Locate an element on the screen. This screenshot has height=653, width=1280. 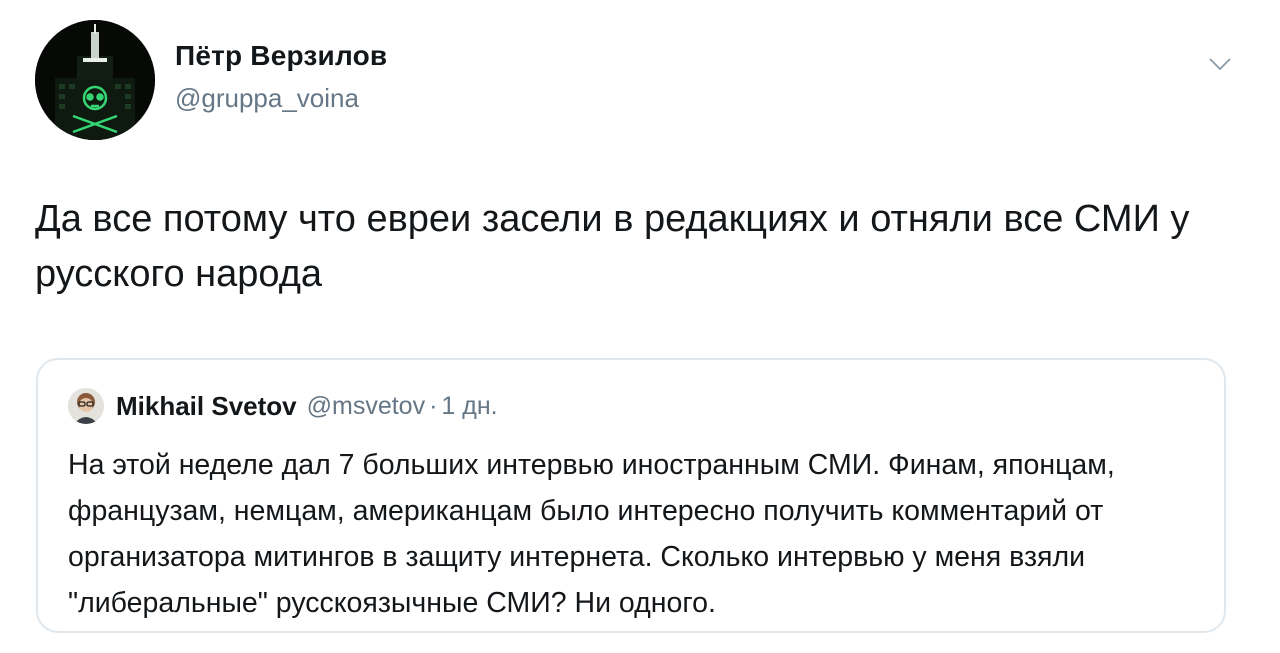
chevron-down-icon is located at coordinates (1220, 64).